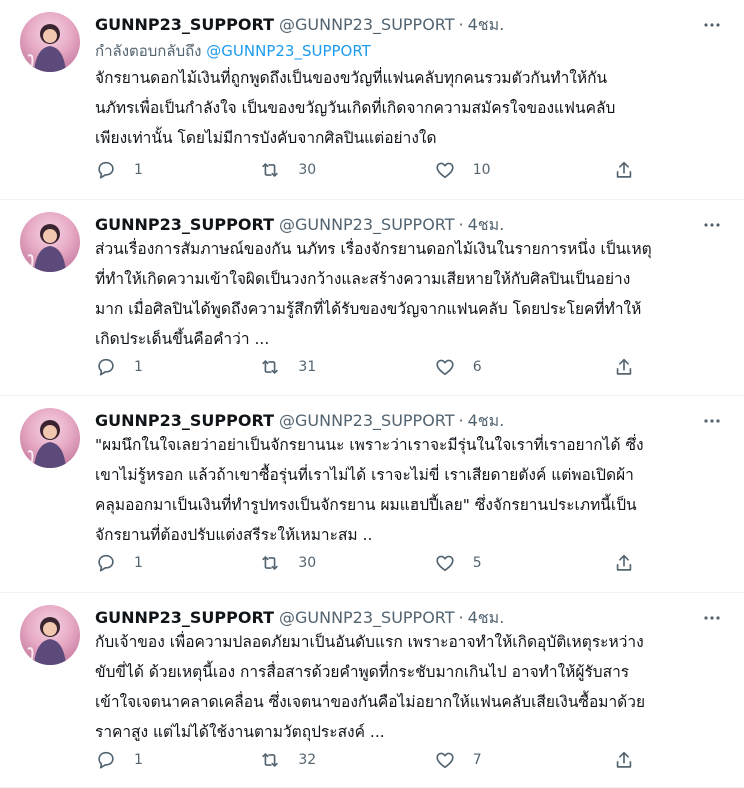  I want to click on tweet-actions: 1 32 7, so click(365, 760).